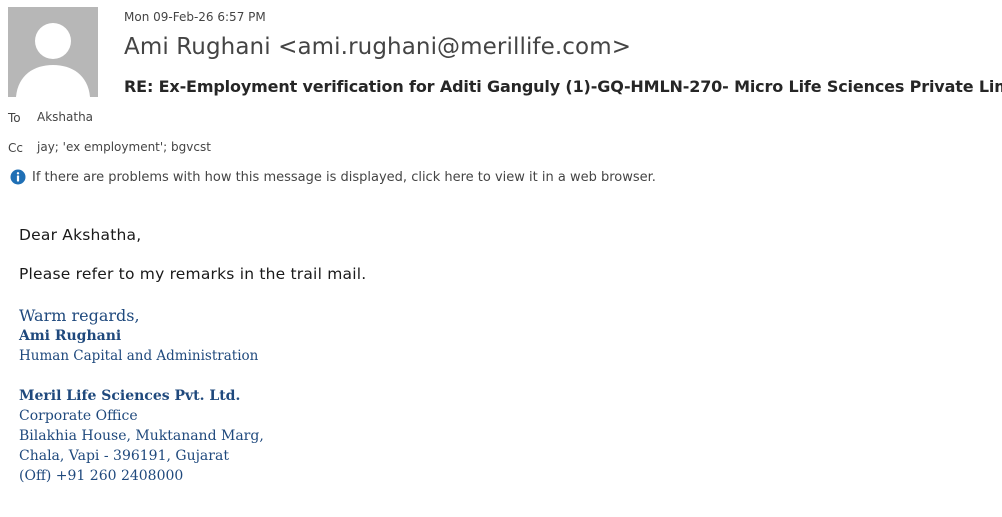  I want to click on sender-avatar, so click(53, 52).